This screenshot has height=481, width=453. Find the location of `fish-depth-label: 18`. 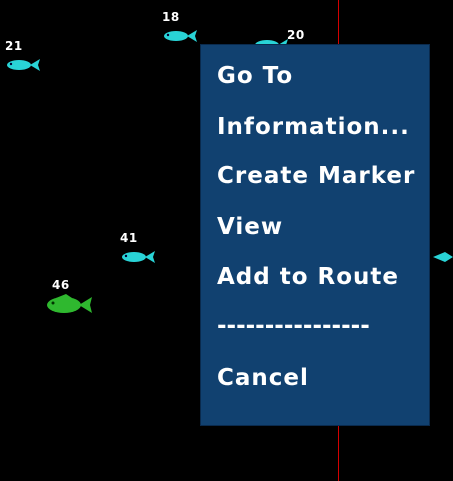

fish-depth-label: 18 is located at coordinates (171, 17).